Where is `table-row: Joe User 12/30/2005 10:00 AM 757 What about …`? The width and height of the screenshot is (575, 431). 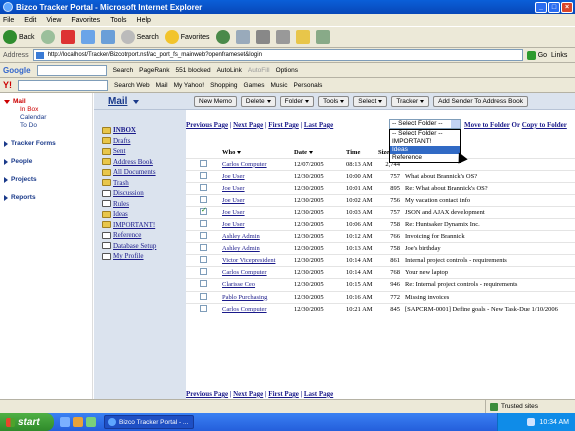
table-row: Joe User 12/30/2005 10:00 AM 757 What about … is located at coordinates (380, 176).